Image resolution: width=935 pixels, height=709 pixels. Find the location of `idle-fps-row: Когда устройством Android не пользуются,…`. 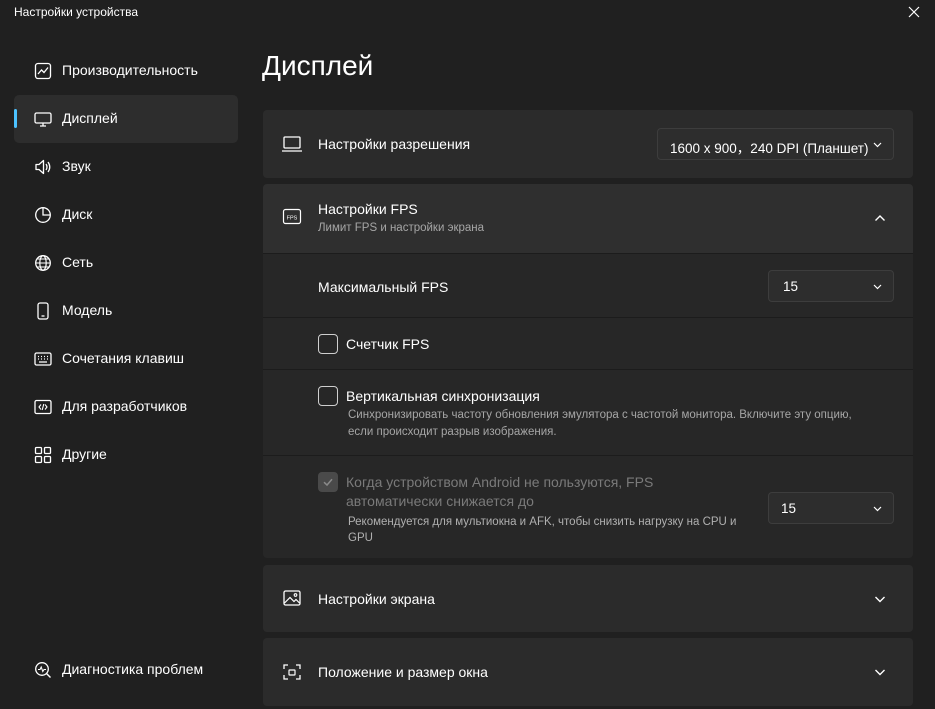

idle-fps-row: Когда устройством Android не пользуются,… is located at coordinates (588, 506).